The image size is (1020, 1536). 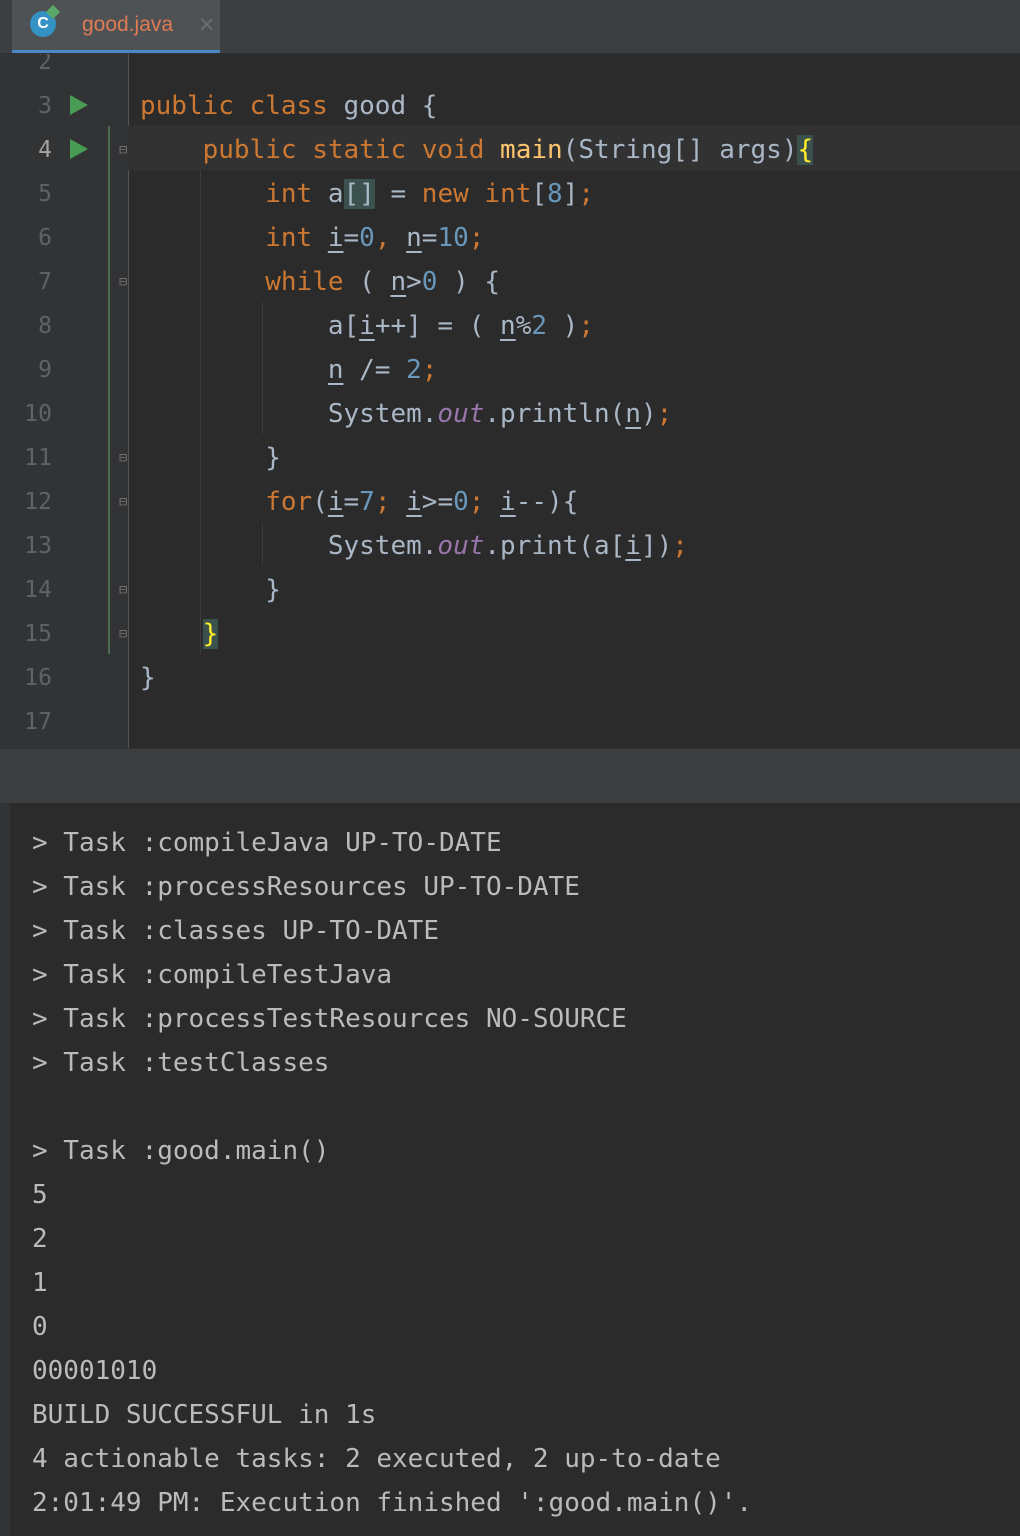 I want to click on console-line: > Task :good.main(), so click(x=180, y=1151).